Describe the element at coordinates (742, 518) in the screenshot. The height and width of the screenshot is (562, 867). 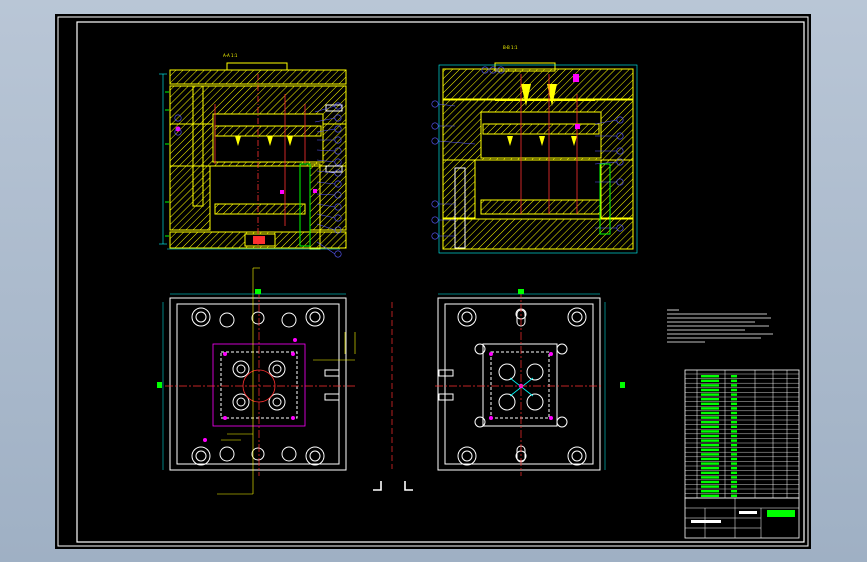
I see `title-block` at that location.